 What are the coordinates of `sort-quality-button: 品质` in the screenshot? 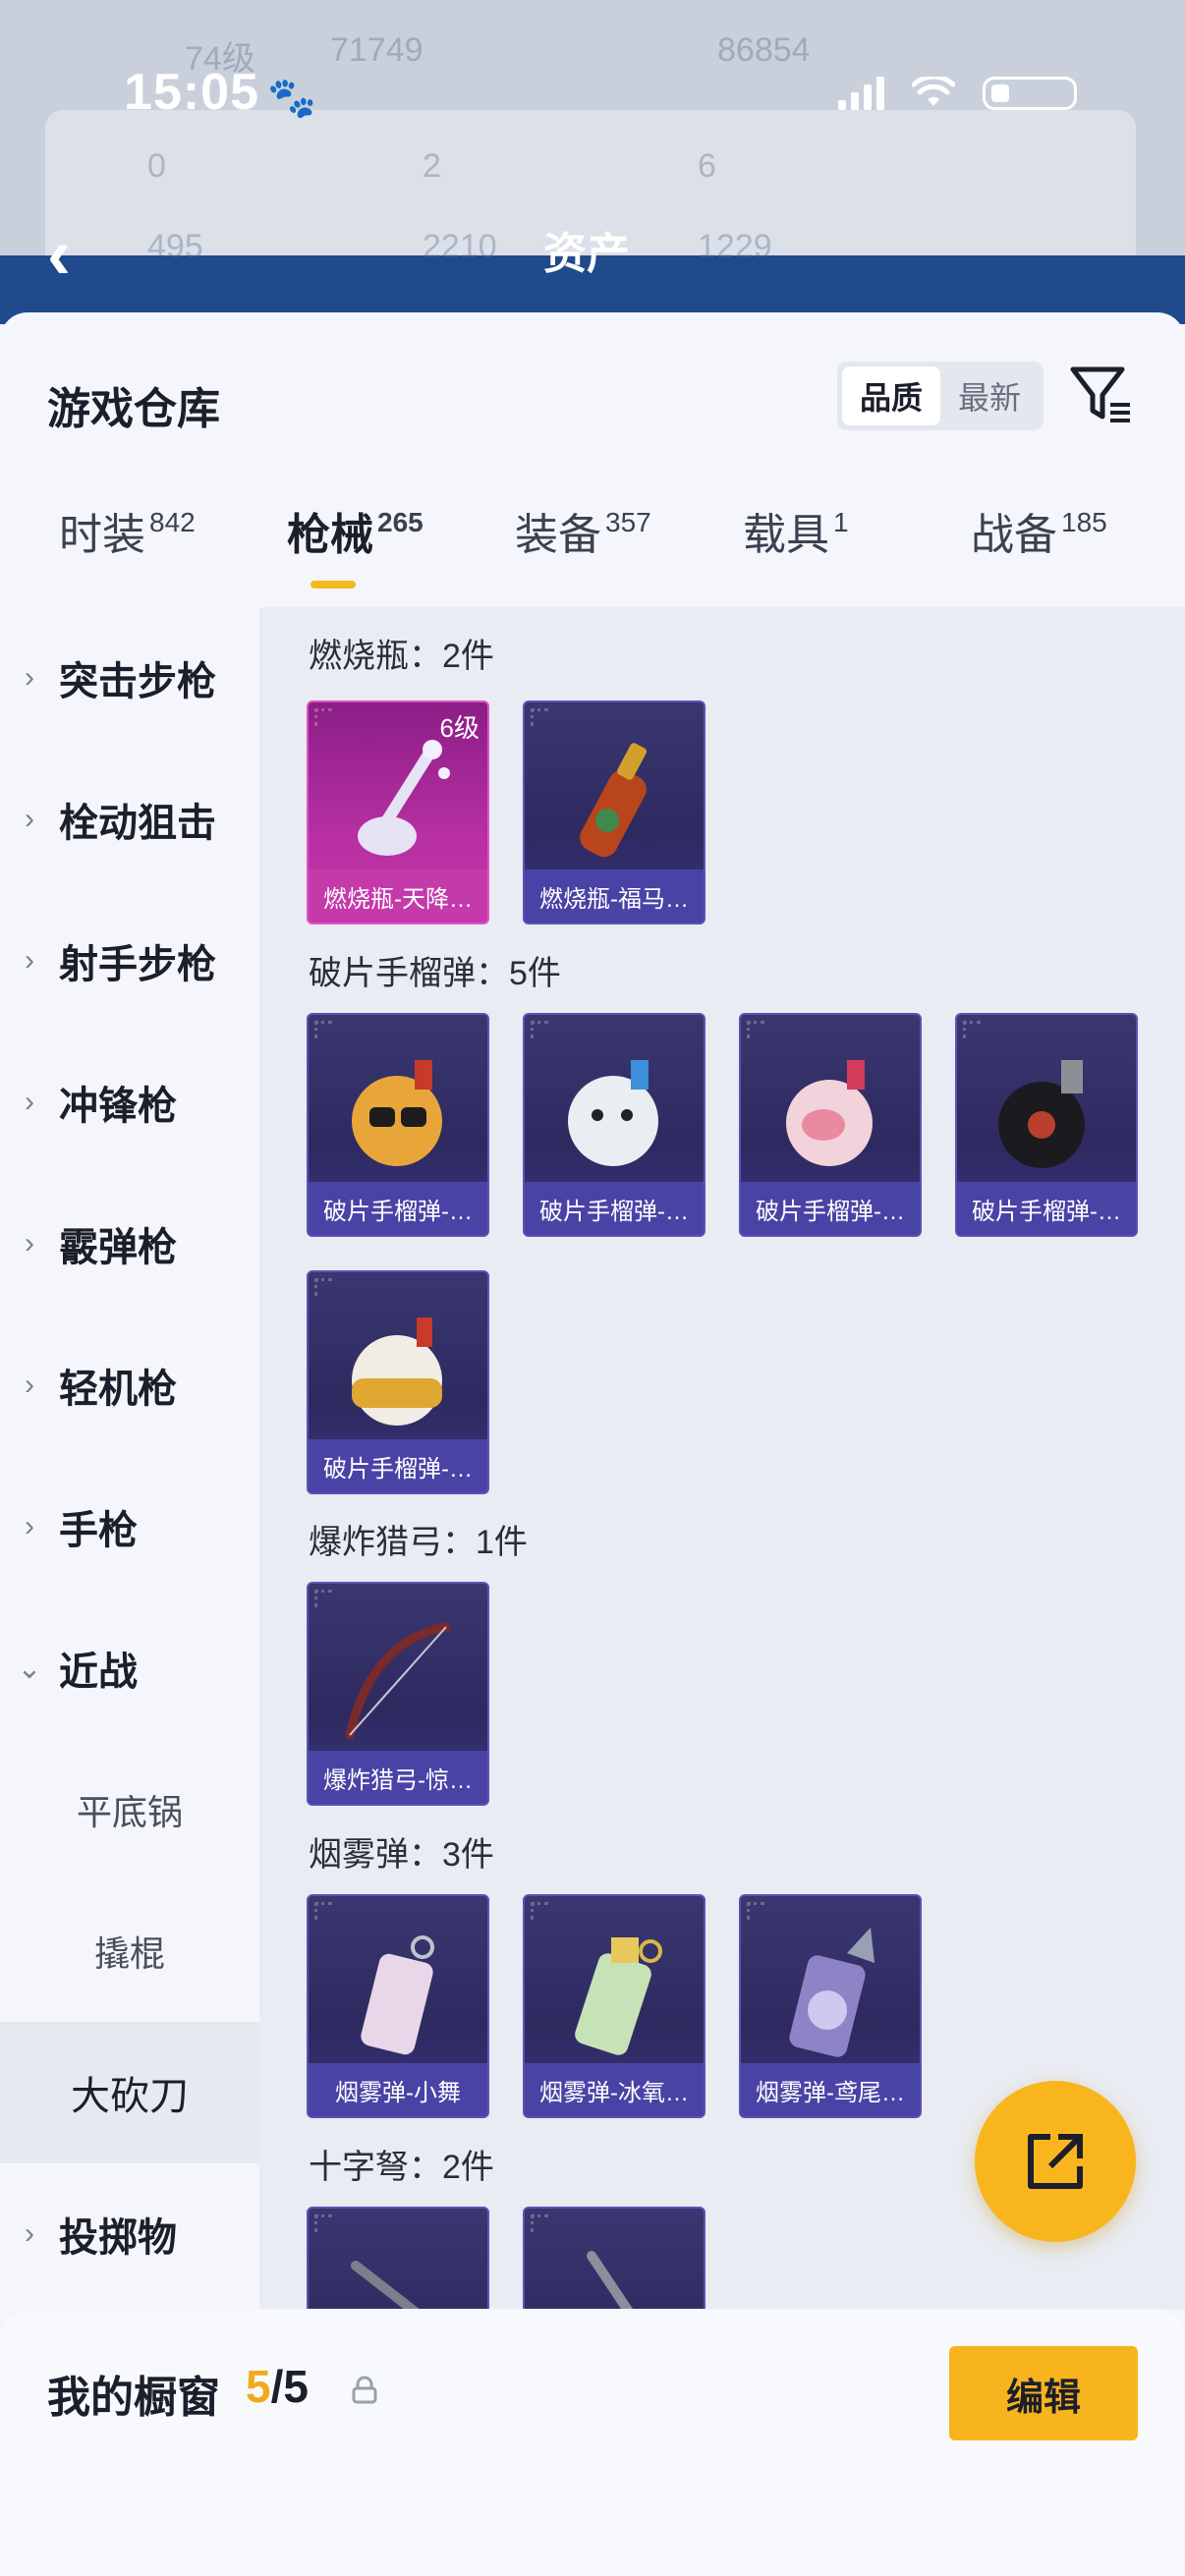 It's located at (891, 395).